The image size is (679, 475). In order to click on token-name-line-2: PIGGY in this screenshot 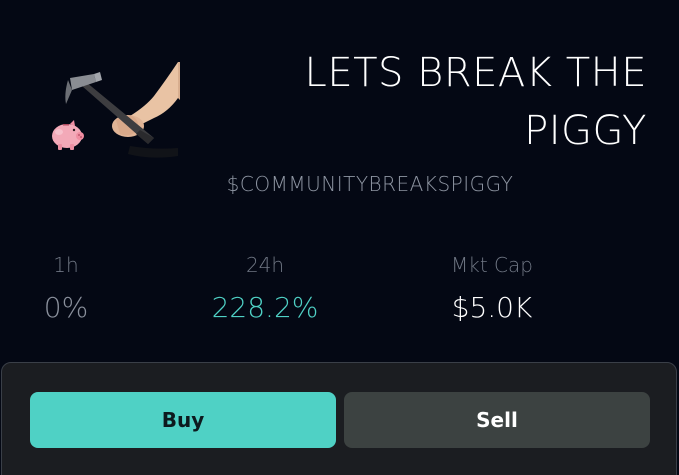, I will do `click(585, 131)`.